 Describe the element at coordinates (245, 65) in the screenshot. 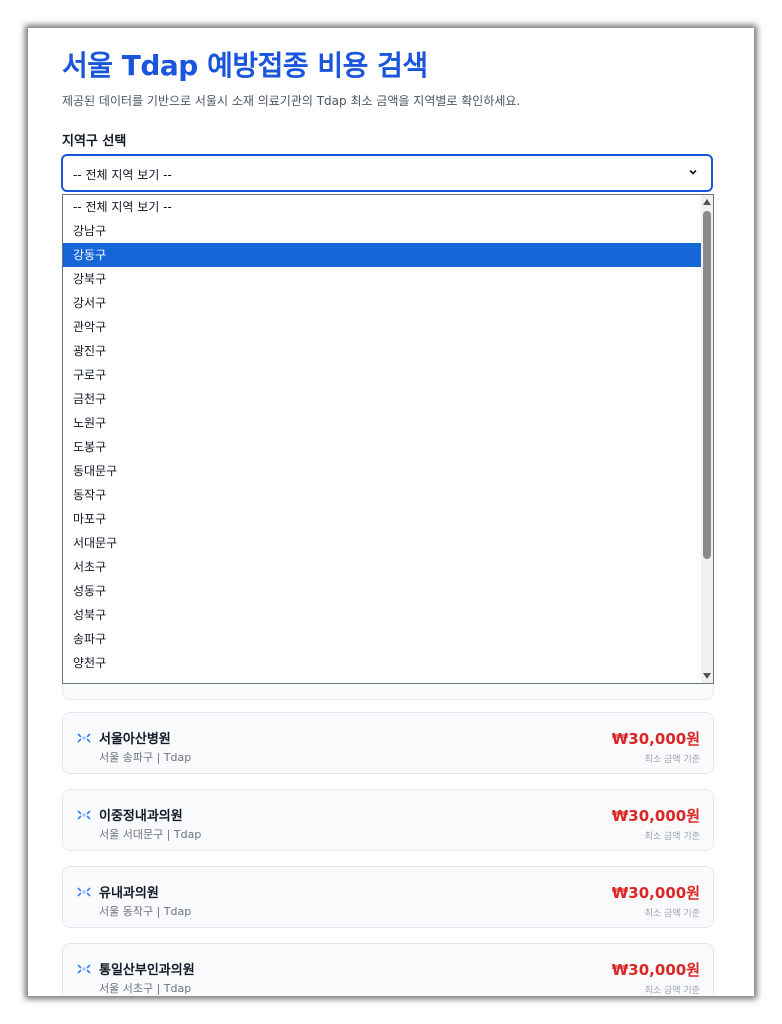

I see `page-title: 서울 Tdap 예방접종 비용 검색` at that location.